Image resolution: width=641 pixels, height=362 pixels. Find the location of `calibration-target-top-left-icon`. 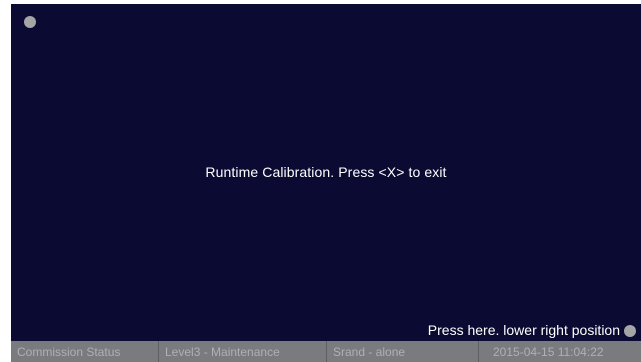

calibration-target-top-left-icon is located at coordinates (30, 22).